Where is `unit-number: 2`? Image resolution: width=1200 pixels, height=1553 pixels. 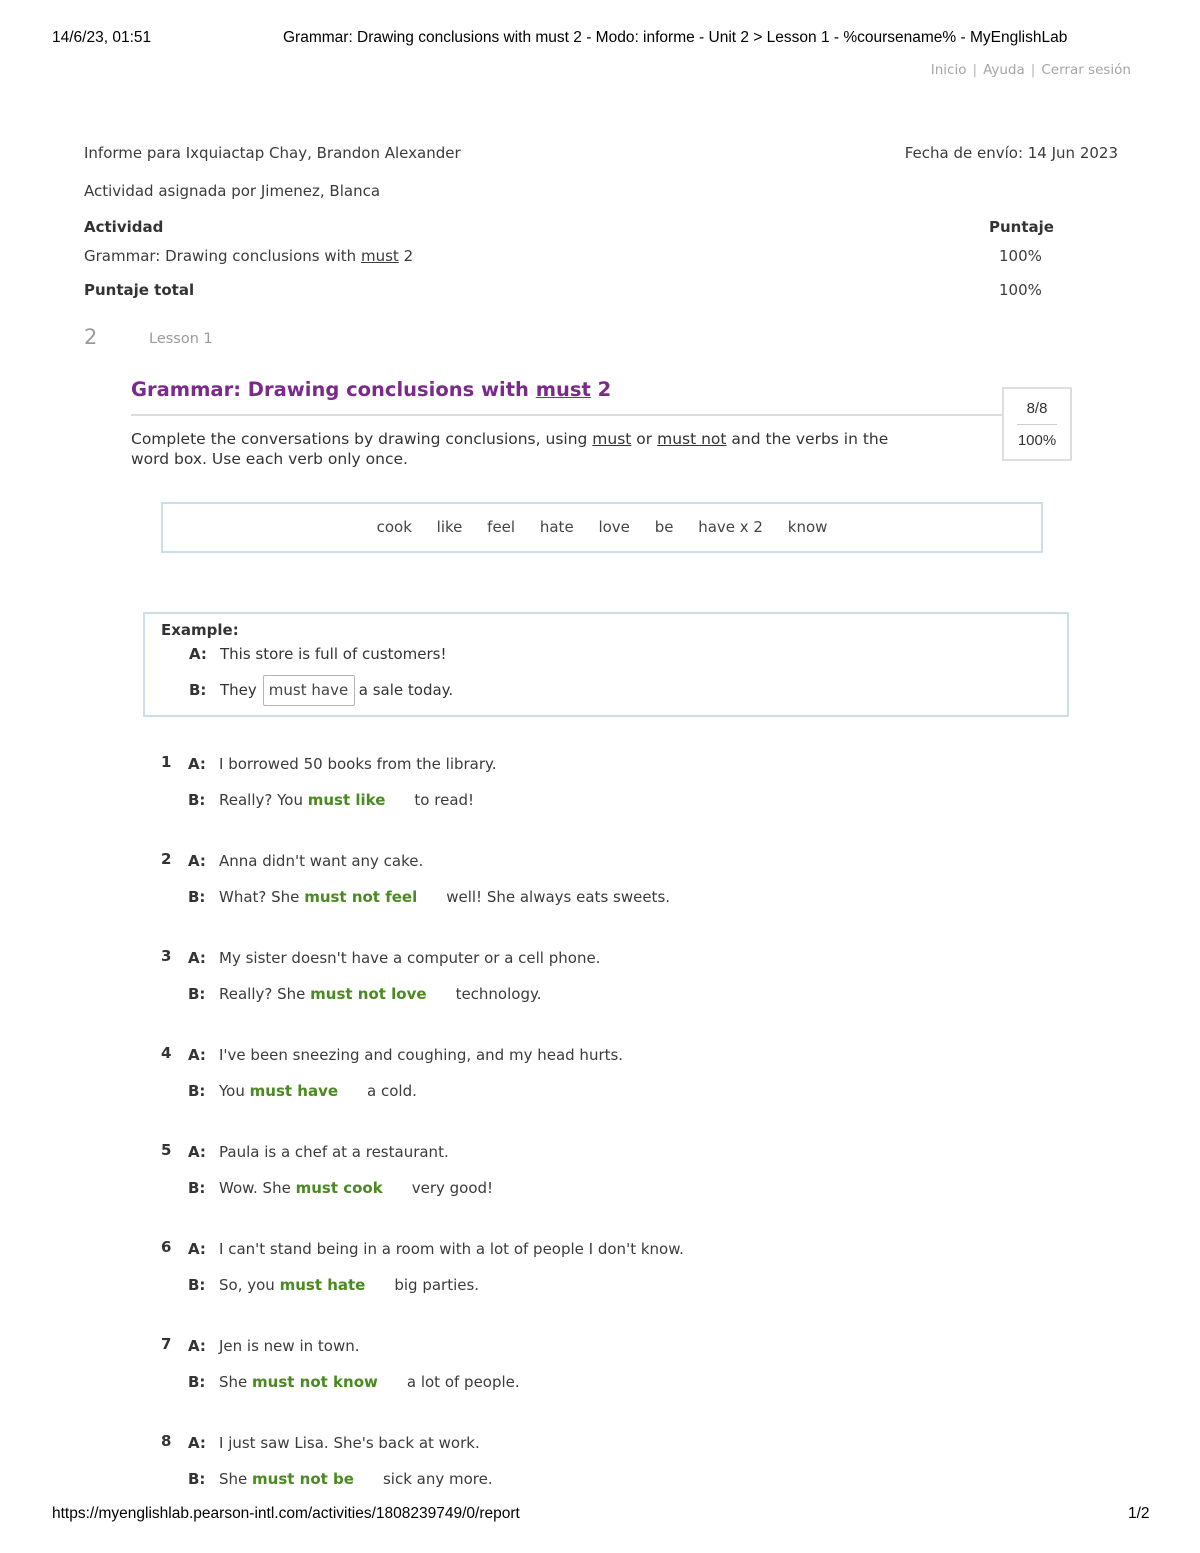
unit-number: 2 is located at coordinates (91, 337).